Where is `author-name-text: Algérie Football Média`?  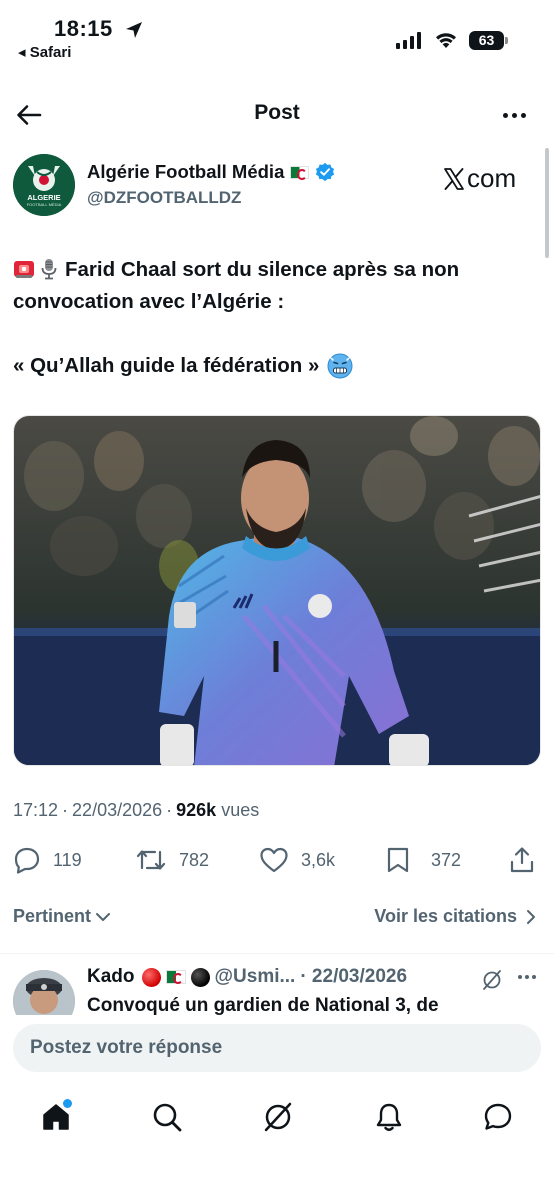 author-name-text: Algérie Football Média is located at coordinates (186, 171).